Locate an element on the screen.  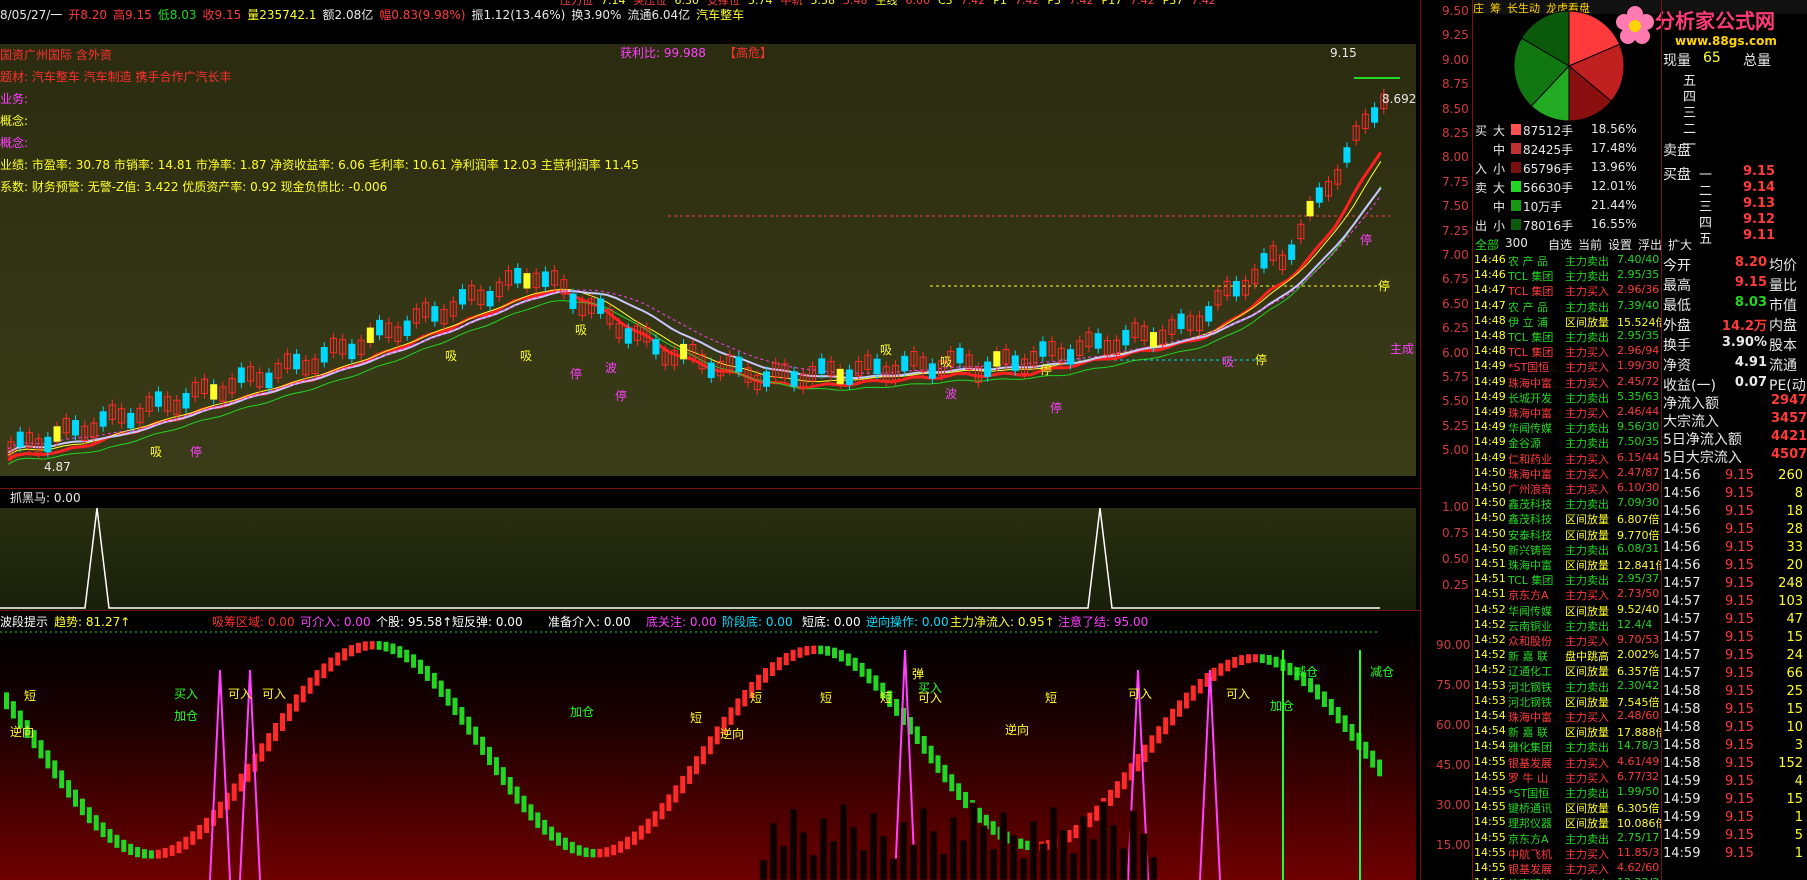
panel2-indicator is located at coordinates (708, 559).